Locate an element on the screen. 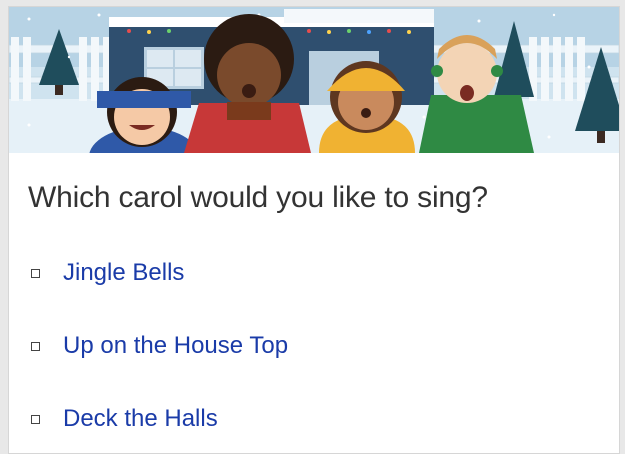 The height and width of the screenshot is (454, 625). option-label: Deck the Halls is located at coordinates (140, 419).